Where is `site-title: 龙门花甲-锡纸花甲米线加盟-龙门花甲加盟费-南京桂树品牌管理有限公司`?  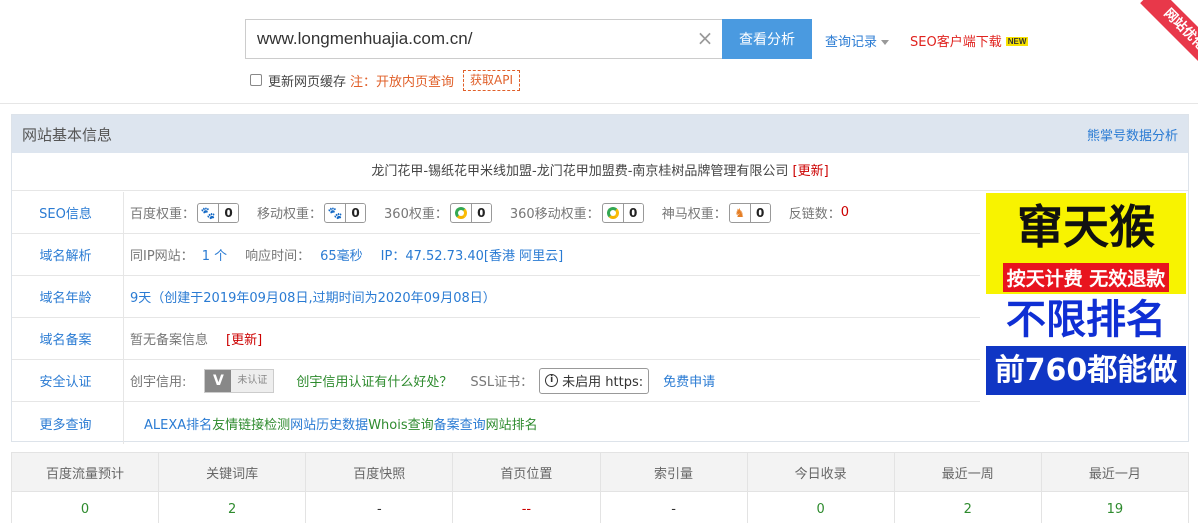 site-title: 龙门花甲-锡纸花甲米线加盟-龙门花甲加盟费-南京桂树品牌管理有限公司 is located at coordinates (580, 171).